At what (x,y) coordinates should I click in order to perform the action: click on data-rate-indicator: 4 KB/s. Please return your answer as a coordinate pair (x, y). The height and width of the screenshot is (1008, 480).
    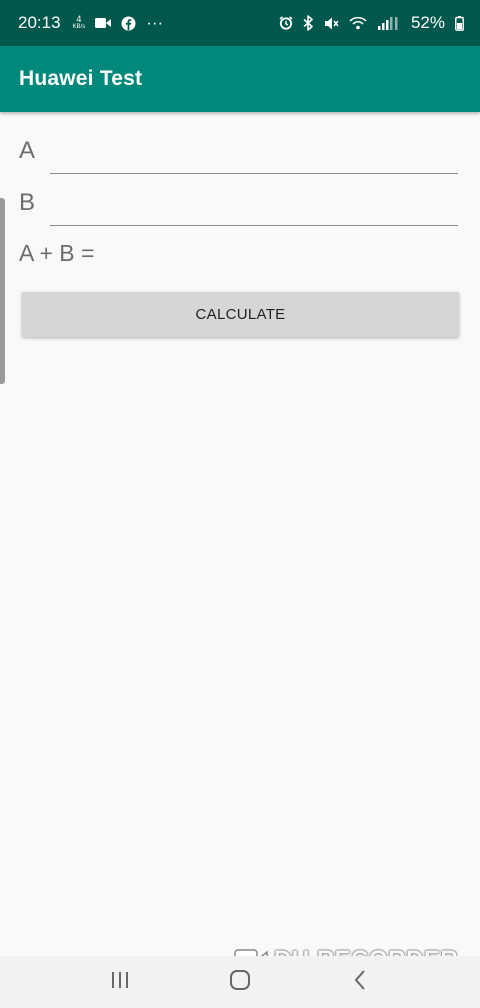
    Looking at the image, I should click on (79, 23).